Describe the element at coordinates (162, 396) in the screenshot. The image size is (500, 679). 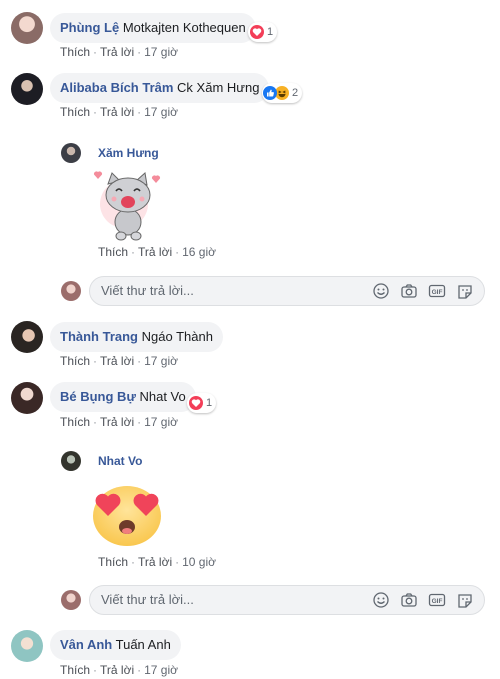
I see `comment-text: Nhat Vo` at that location.